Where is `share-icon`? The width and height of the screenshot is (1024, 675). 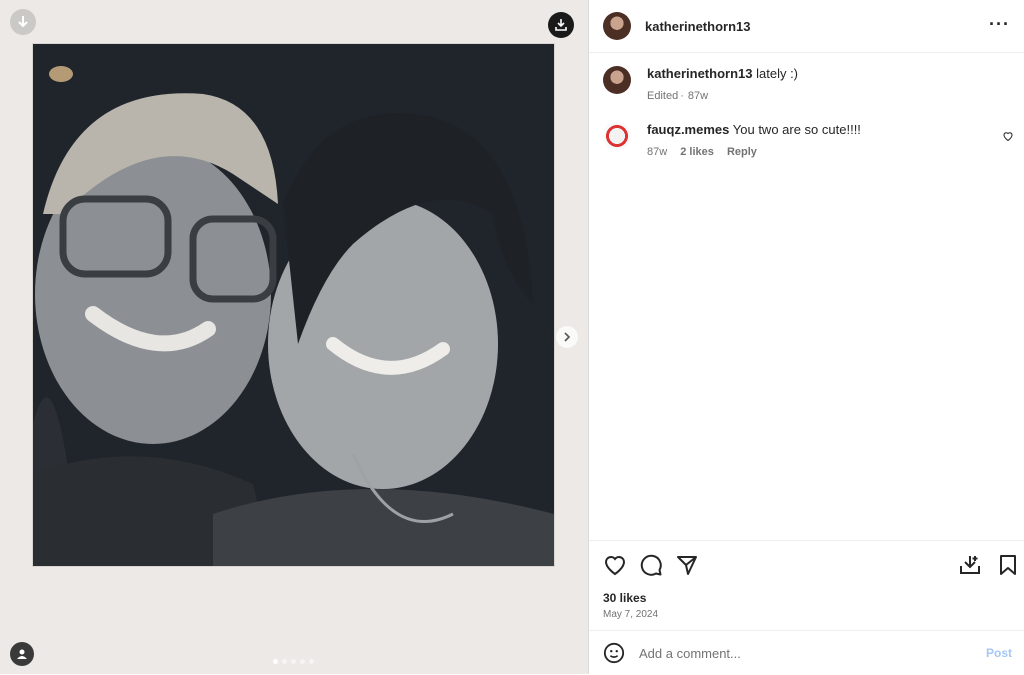 share-icon is located at coordinates (687, 565).